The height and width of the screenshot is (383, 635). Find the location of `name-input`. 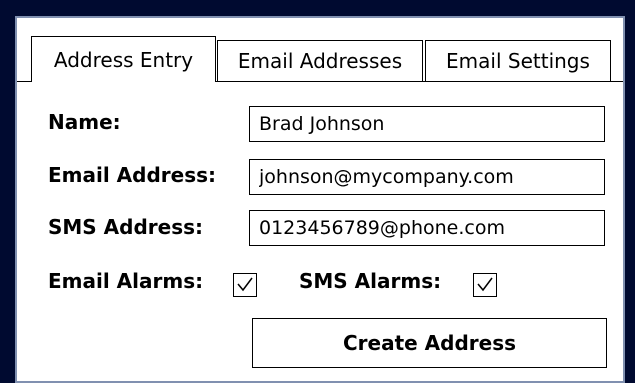

name-input is located at coordinates (427, 124).